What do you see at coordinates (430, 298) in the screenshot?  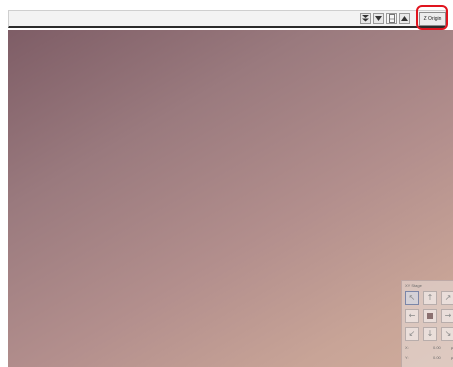 I see `move-up-button-stage: ↑` at bounding box center [430, 298].